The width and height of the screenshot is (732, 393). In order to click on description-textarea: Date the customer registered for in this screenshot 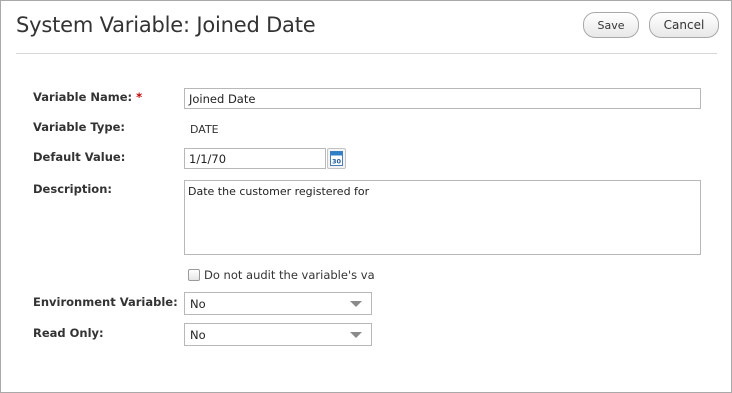, I will do `click(442, 217)`.